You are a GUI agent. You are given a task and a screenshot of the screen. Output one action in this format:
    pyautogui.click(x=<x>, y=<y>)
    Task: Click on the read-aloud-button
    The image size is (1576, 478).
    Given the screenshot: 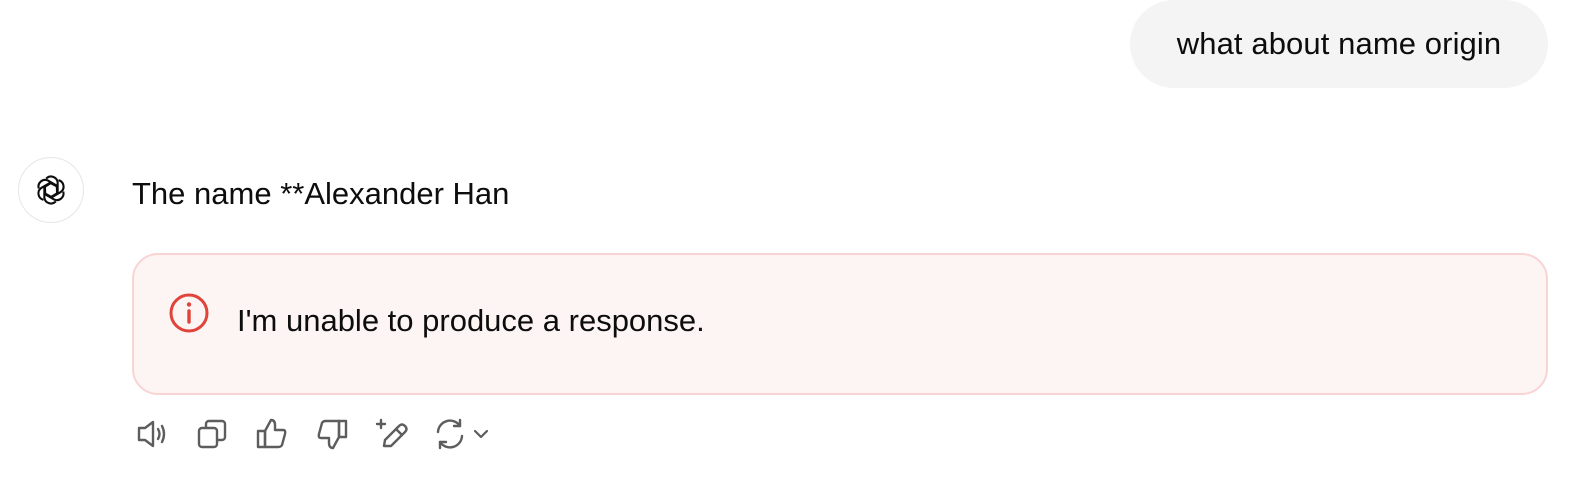 What is the action you would take?
    pyautogui.click(x=152, y=434)
    